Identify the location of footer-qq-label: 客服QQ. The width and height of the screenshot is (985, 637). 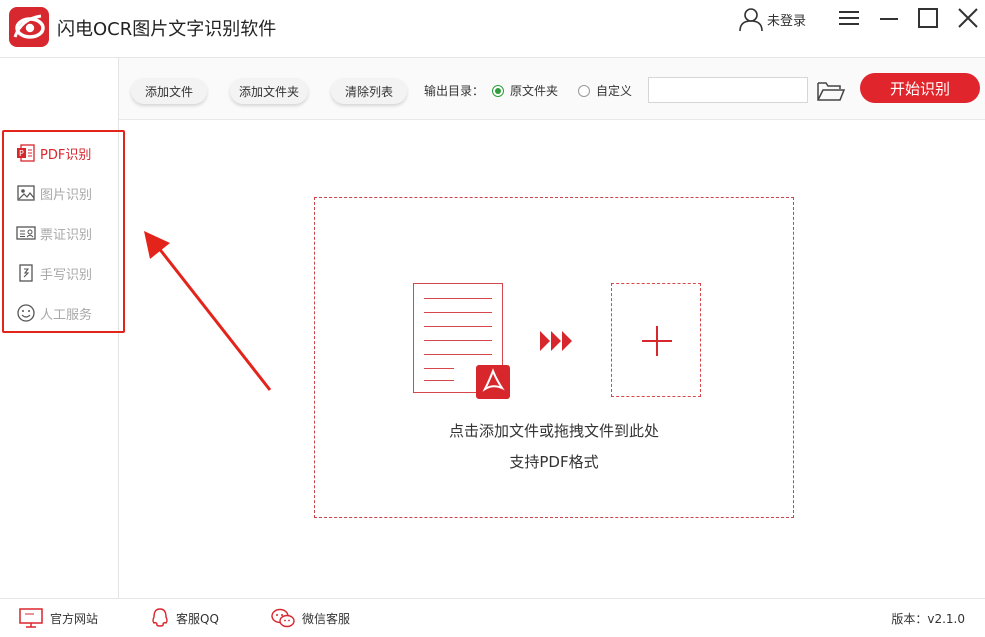
(197, 618).